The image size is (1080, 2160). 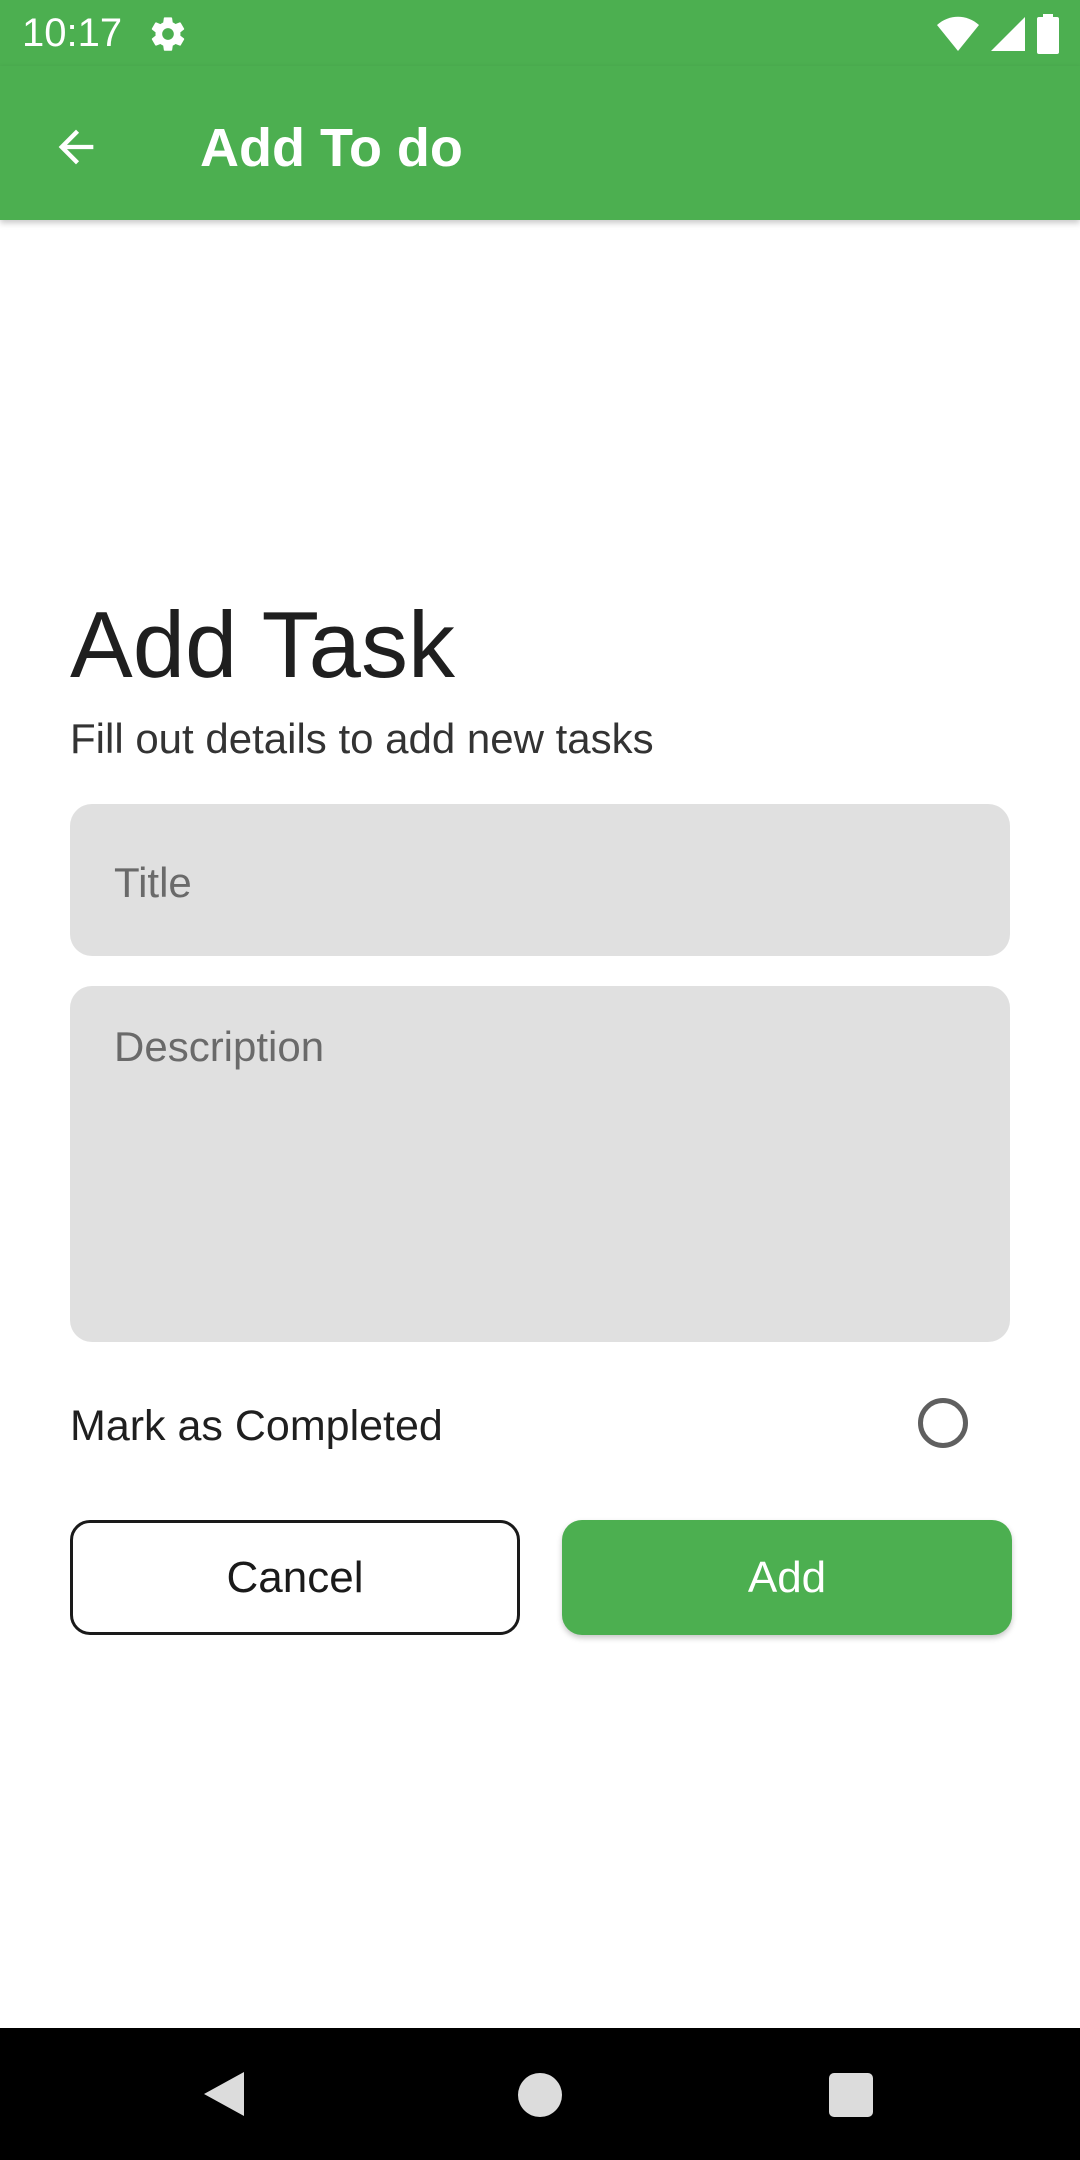 I want to click on page-heading: Add Task, so click(x=262, y=644).